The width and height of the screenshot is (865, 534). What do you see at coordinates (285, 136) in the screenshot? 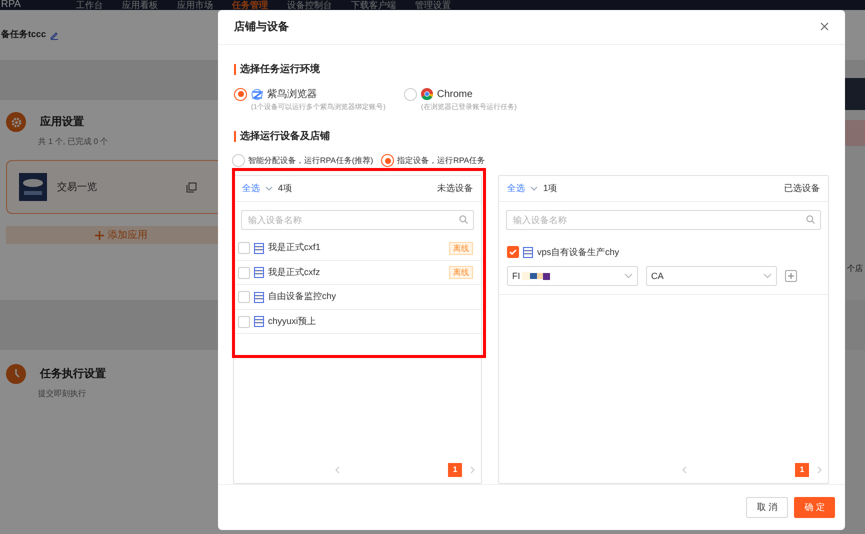
I see `section-heading: 选择运行设备及店铺` at bounding box center [285, 136].